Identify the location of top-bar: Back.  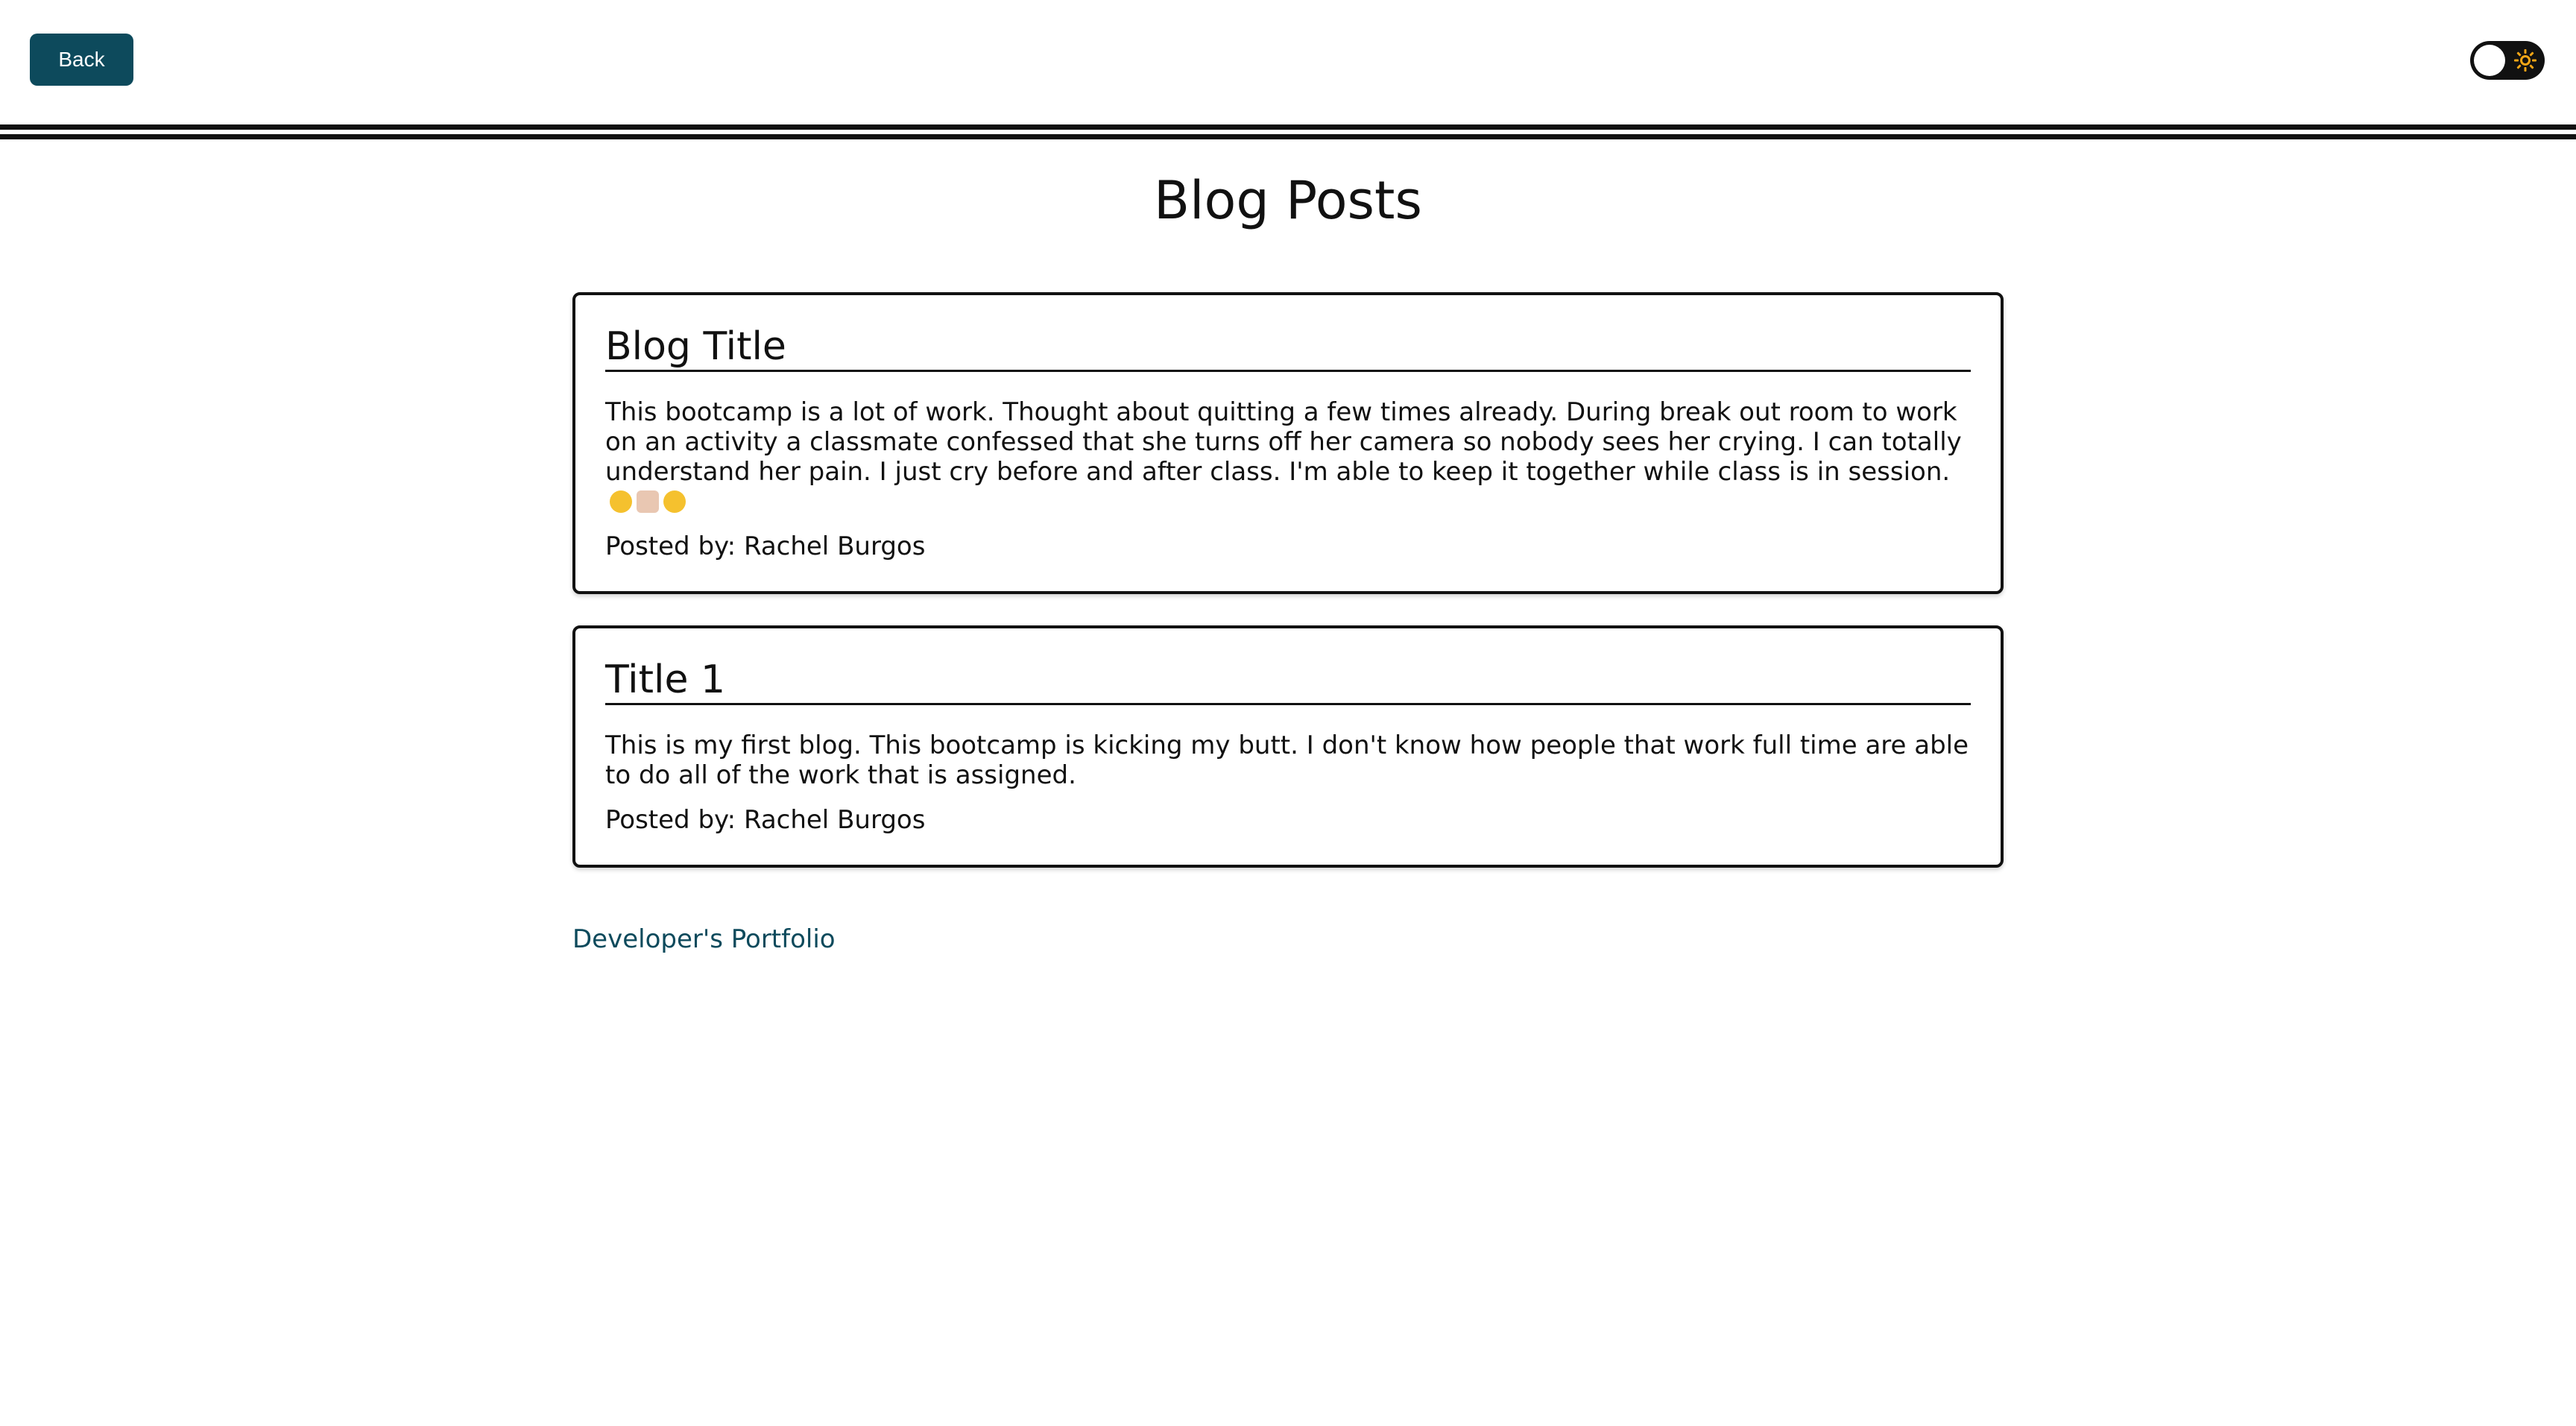
(1288, 62).